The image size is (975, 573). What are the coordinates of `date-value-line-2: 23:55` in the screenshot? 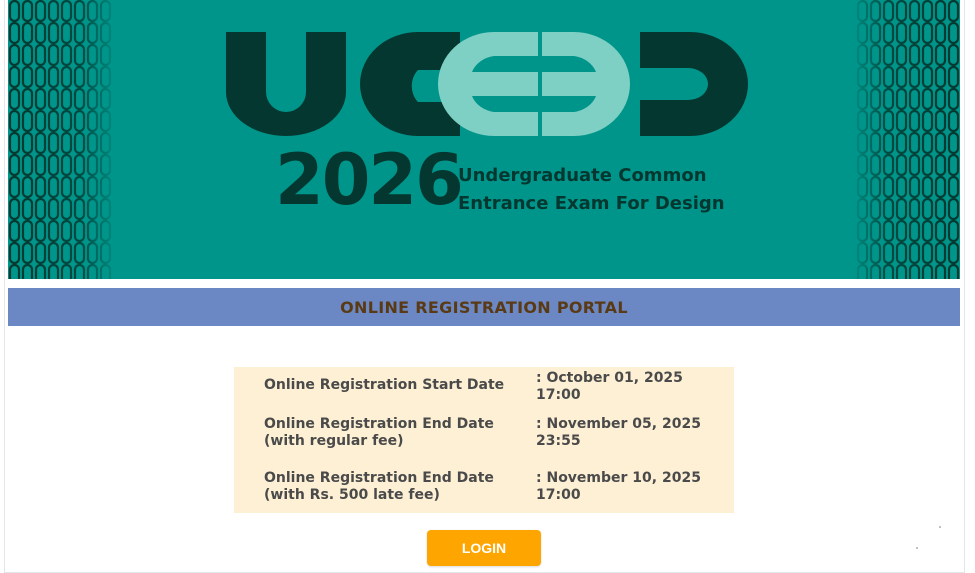 It's located at (558, 441).